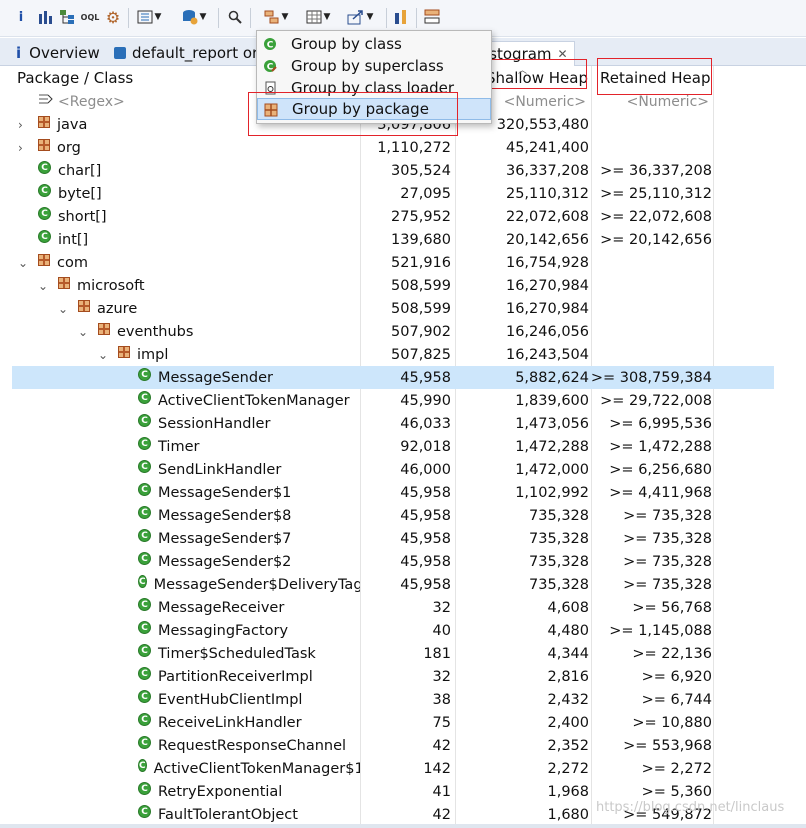 Image resolution: width=806 pixels, height=828 pixels. What do you see at coordinates (393, 170) in the screenshot?
I see `table-row: Cchar[] 305,524 36,337,208 >= 36,337,208` at bounding box center [393, 170].